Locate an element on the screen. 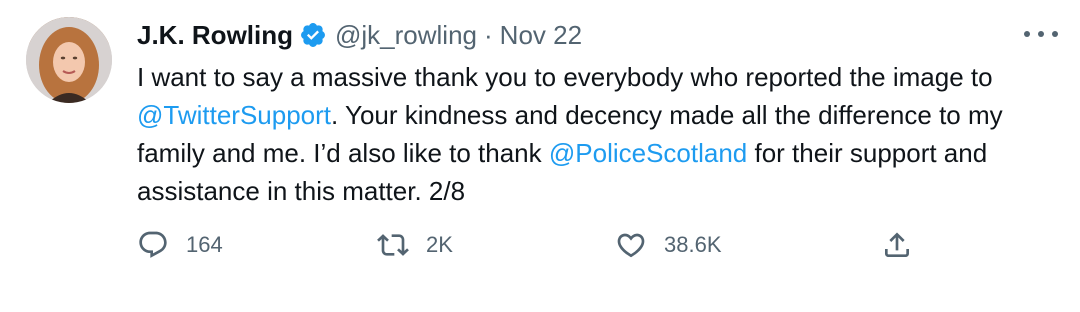 This screenshot has height=312, width=1080. share-button is located at coordinates (897, 245).